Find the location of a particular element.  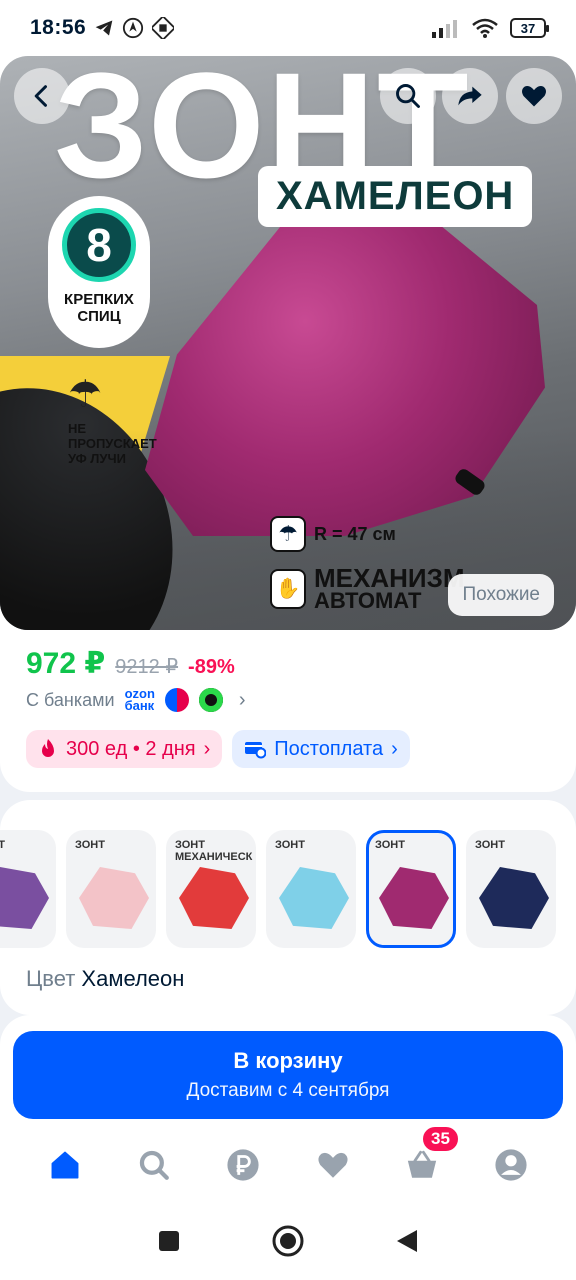

telegram-icon is located at coordinates (104, 28).